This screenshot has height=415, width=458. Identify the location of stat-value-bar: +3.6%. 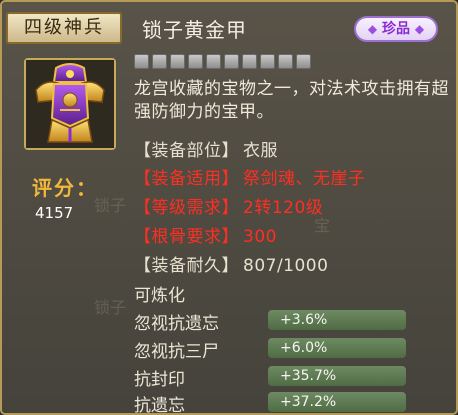
(337, 320).